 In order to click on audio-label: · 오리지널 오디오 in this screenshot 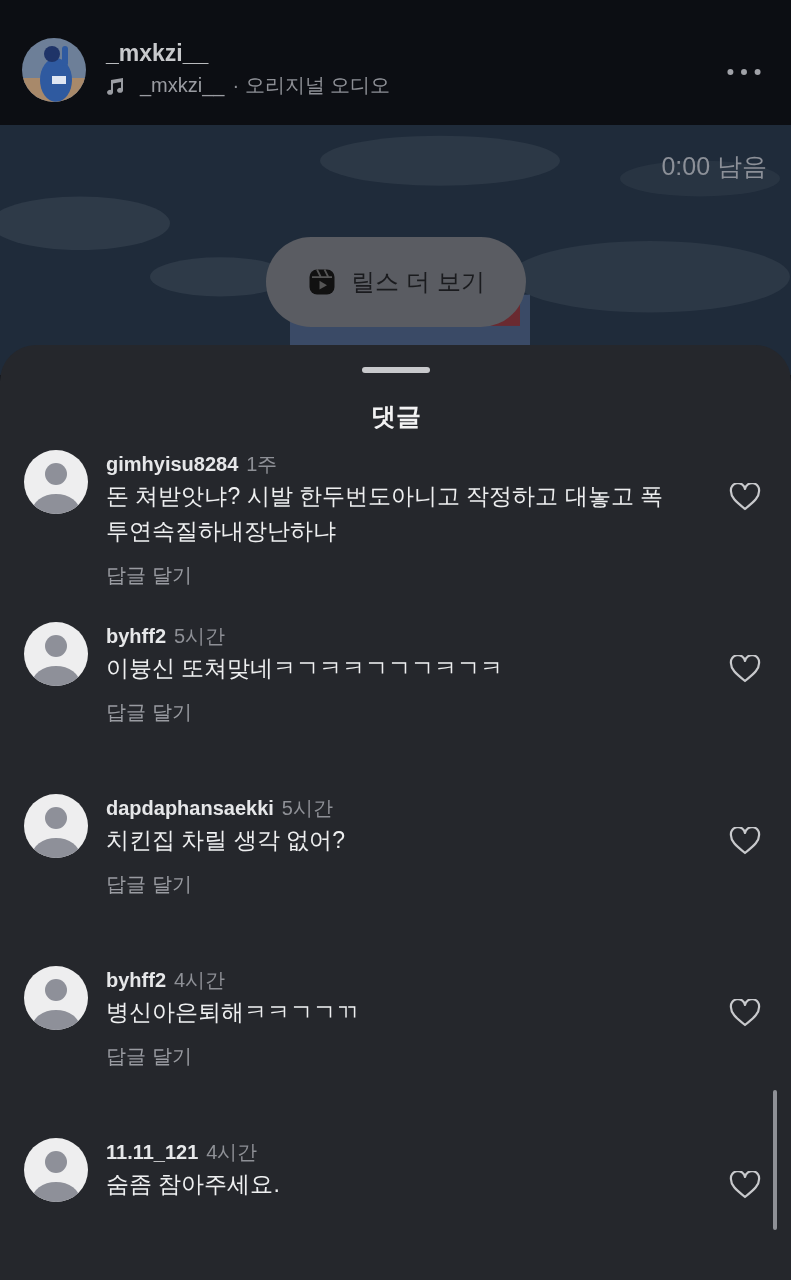, I will do `click(311, 85)`.